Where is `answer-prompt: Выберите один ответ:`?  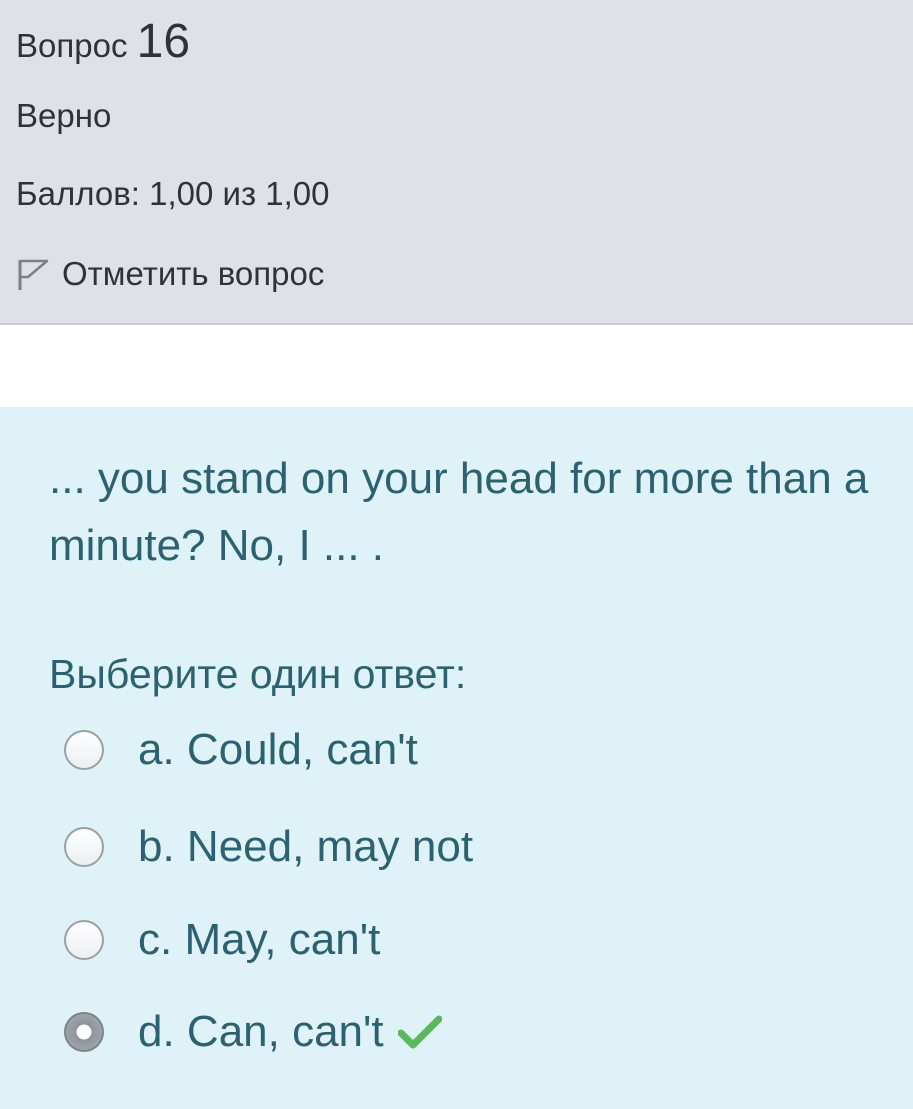 answer-prompt: Выберите один ответ: is located at coordinates (258, 674).